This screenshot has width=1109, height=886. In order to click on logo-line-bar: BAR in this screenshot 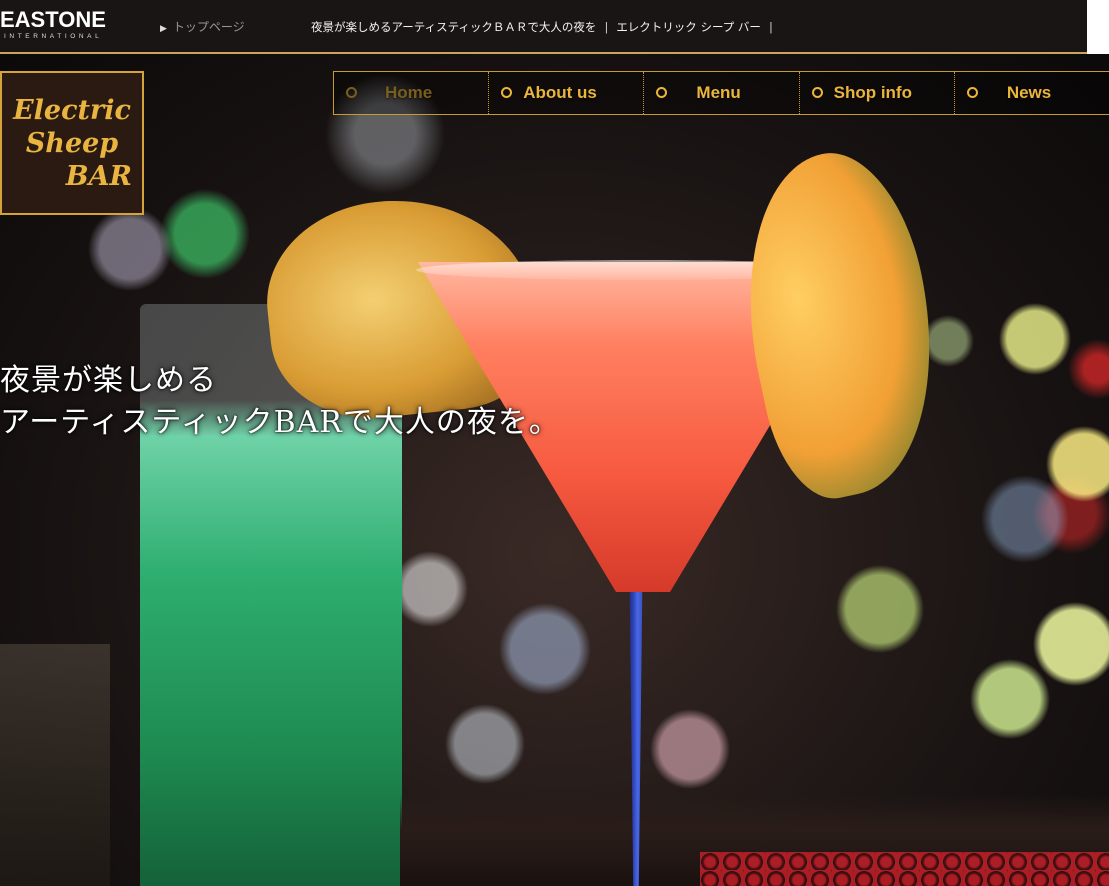, I will do `click(98, 176)`.